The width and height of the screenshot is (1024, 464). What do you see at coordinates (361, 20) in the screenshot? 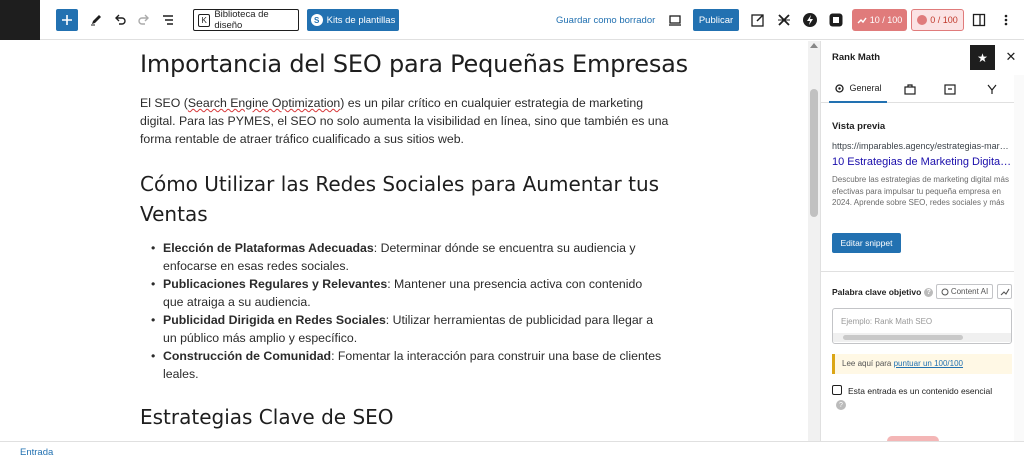
I see `template-kits-label: Kits de plantillas` at bounding box center [361, 20].